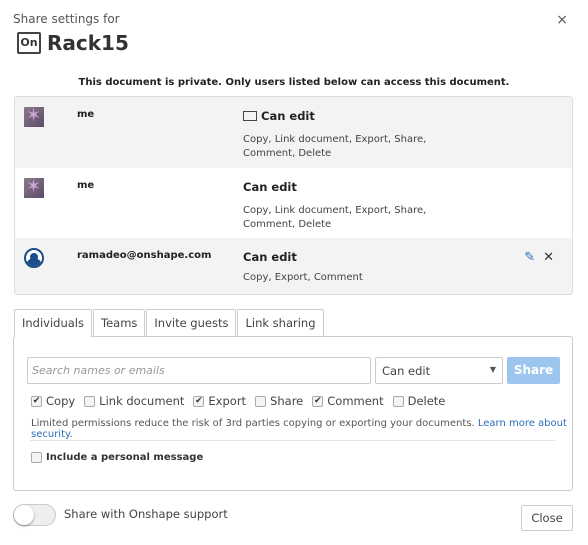 This screenshot has width=588, height=545. Describe the element at coordinates (199, 370) in the screenshot. I see `search-input: Search names or emails` at that location.